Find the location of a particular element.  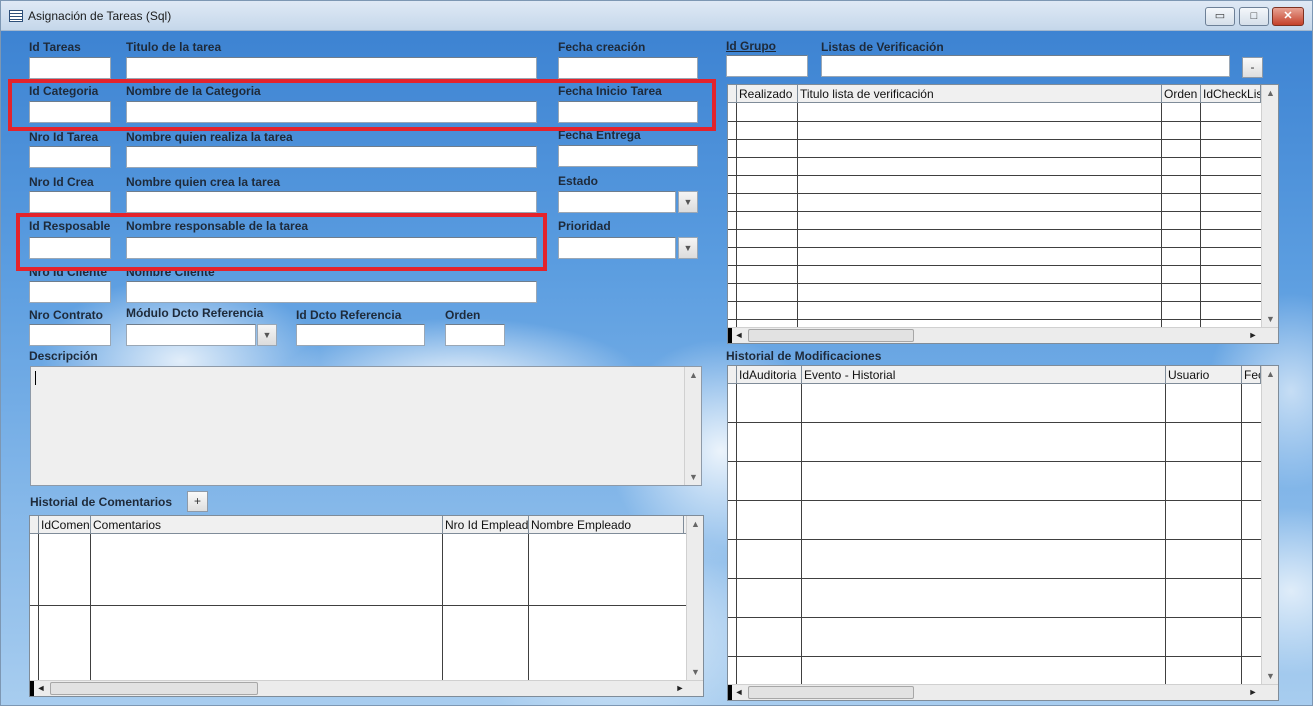

prioridad-select is located at coordinates (617, 248).